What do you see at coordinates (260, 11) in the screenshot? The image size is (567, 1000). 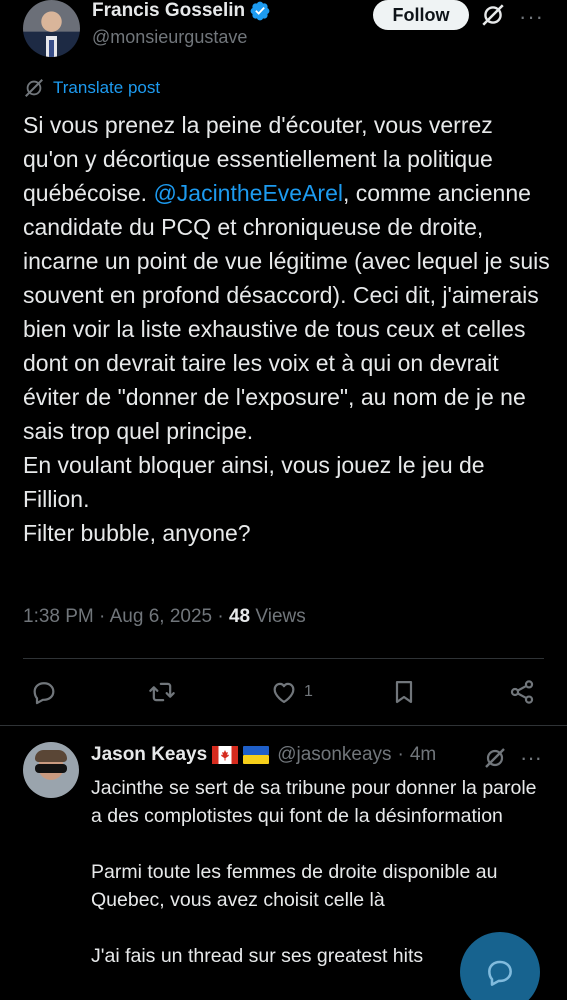 I see `verified-badge-icon` at bounding box center [260, 11].